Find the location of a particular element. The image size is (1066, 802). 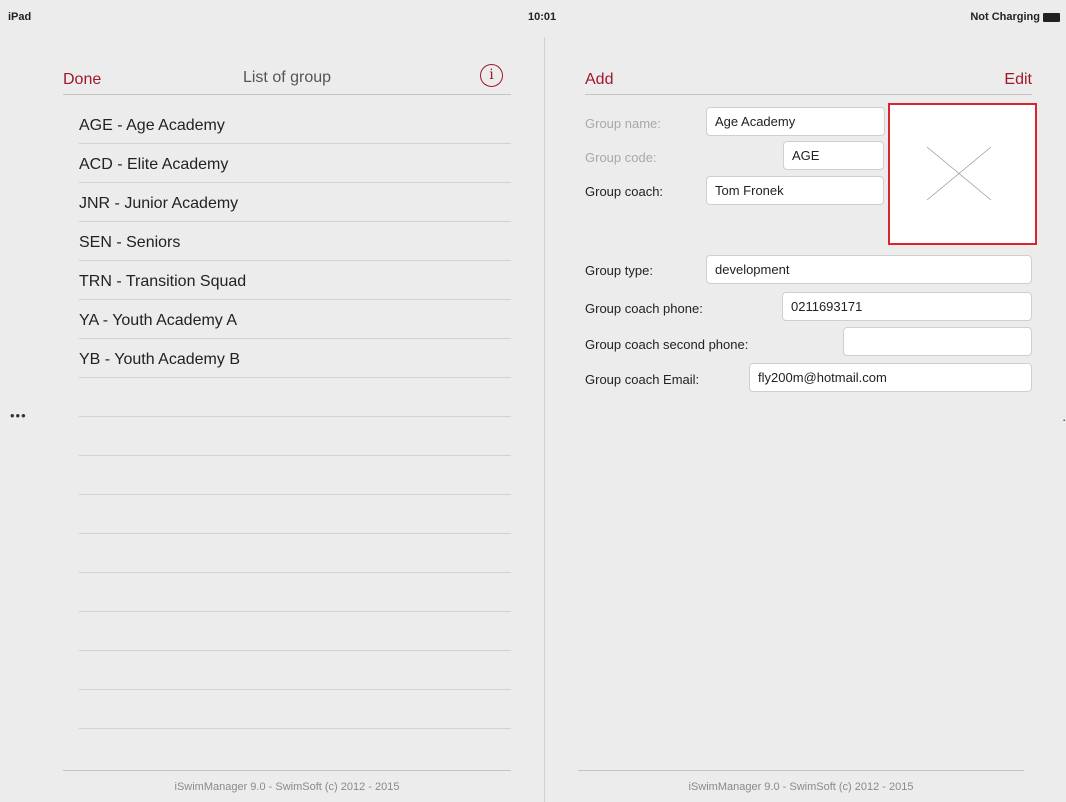

panel-title: List of group is located at coordinates (287, 77).